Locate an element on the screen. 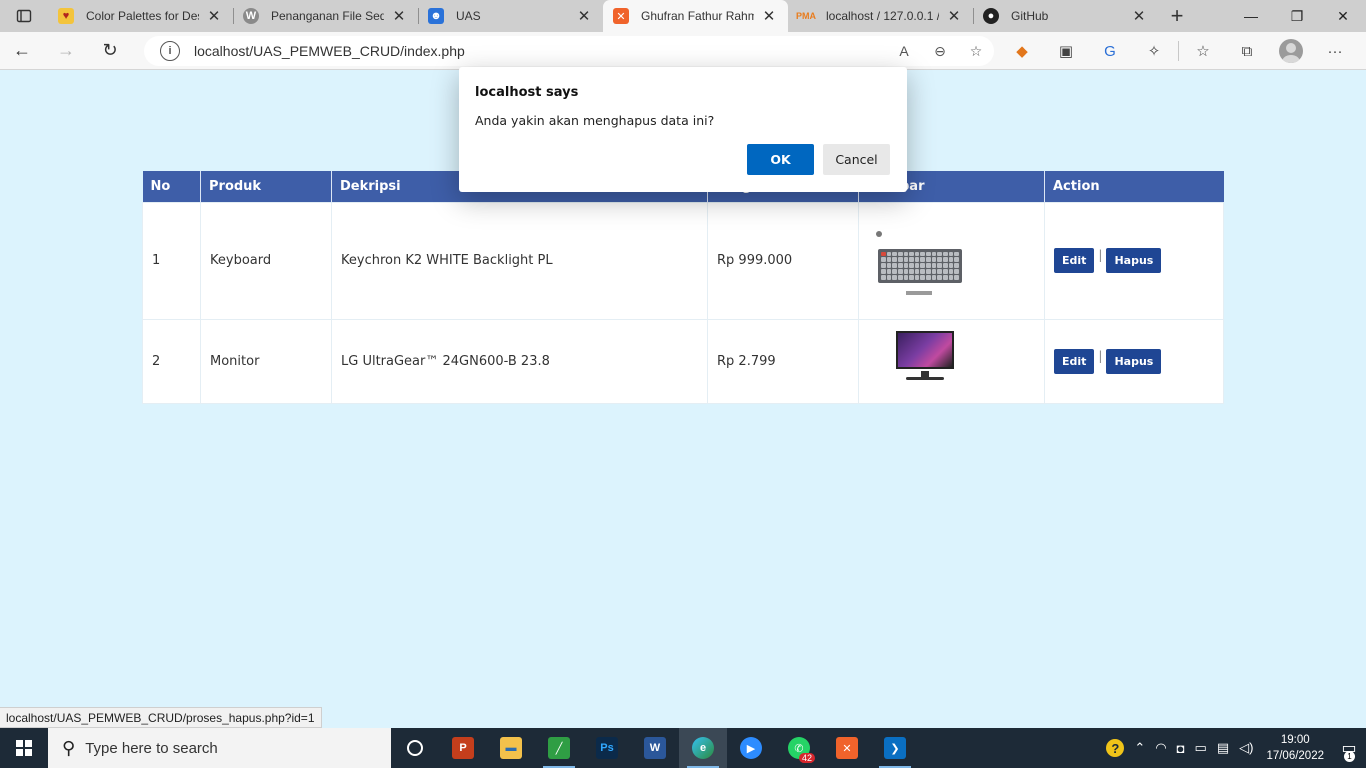 The width and height of the screenshot is (1366, 768). tab-title: GitHub is located at coordinates (1030, 16).